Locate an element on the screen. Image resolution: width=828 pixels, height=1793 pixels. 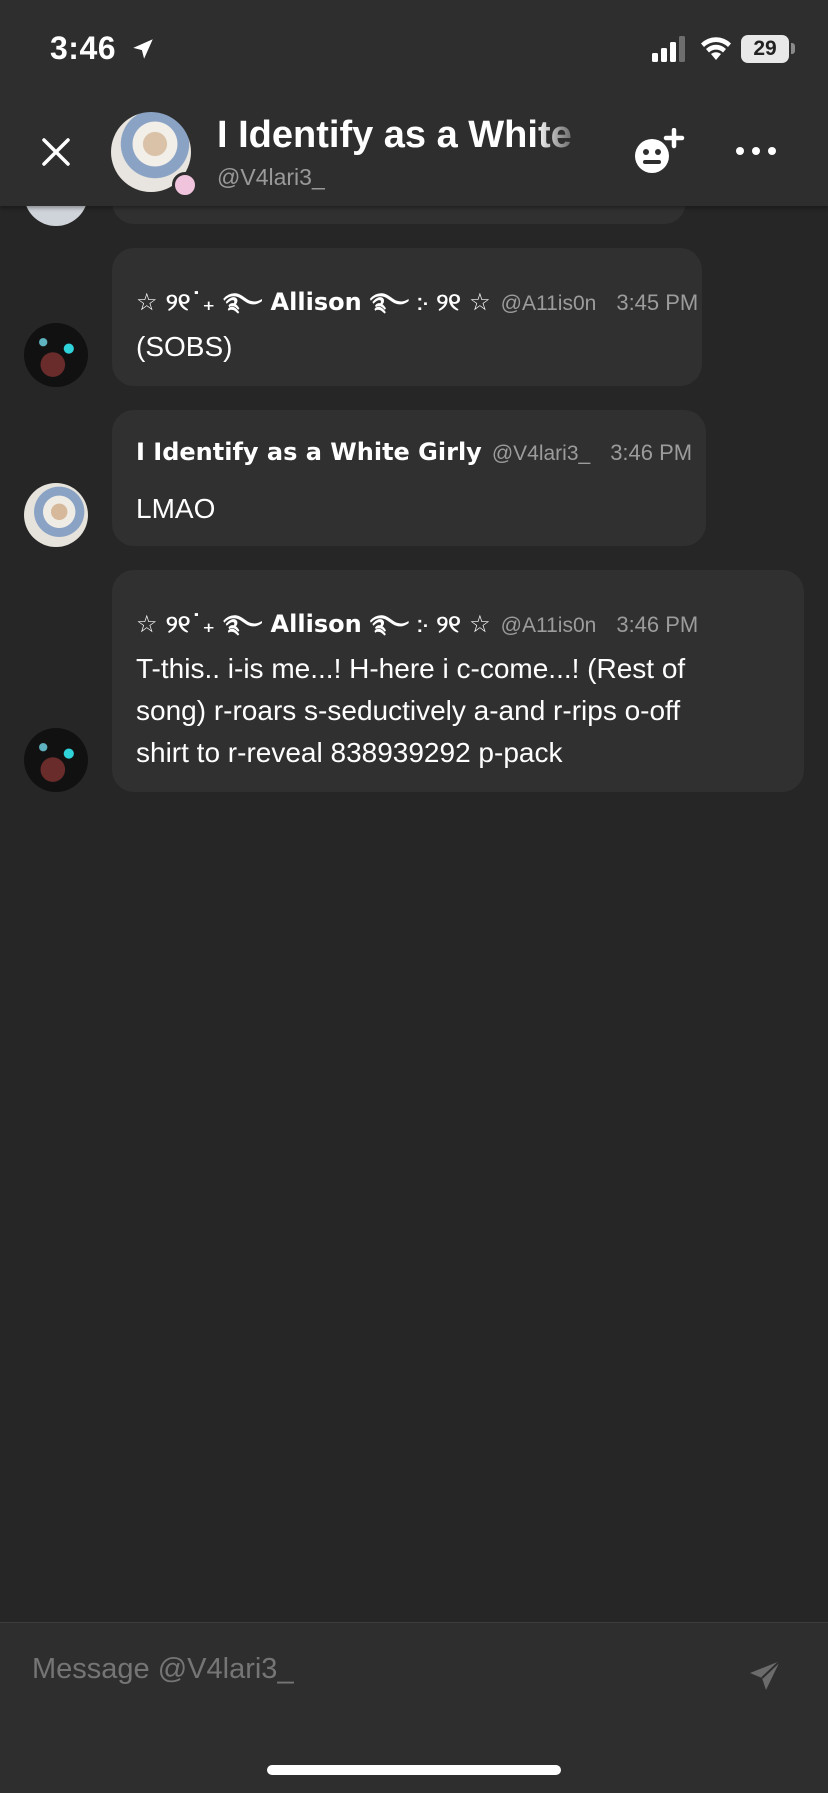
send-icon is located at coordinates (765, 1676).